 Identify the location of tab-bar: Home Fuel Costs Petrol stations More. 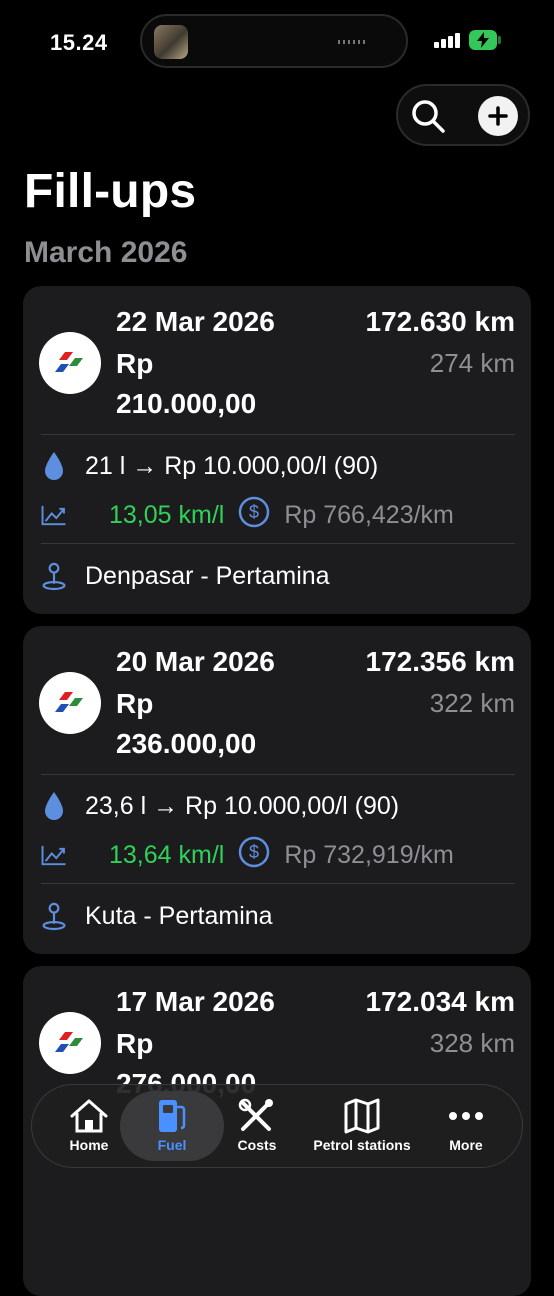
(277, 1126).